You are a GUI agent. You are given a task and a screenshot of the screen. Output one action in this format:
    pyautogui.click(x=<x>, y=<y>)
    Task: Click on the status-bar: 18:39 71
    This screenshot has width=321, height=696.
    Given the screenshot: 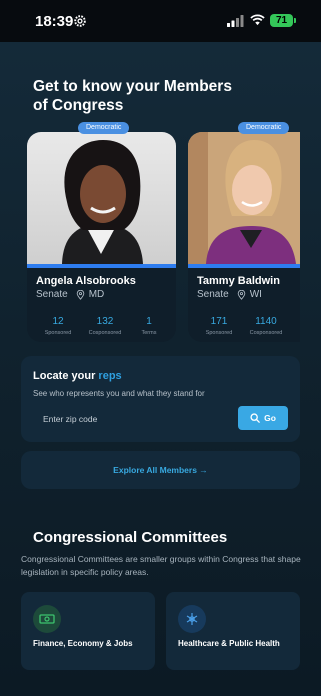 What is the action you would take?
    pyautogui.click(x=160, y=21)
    